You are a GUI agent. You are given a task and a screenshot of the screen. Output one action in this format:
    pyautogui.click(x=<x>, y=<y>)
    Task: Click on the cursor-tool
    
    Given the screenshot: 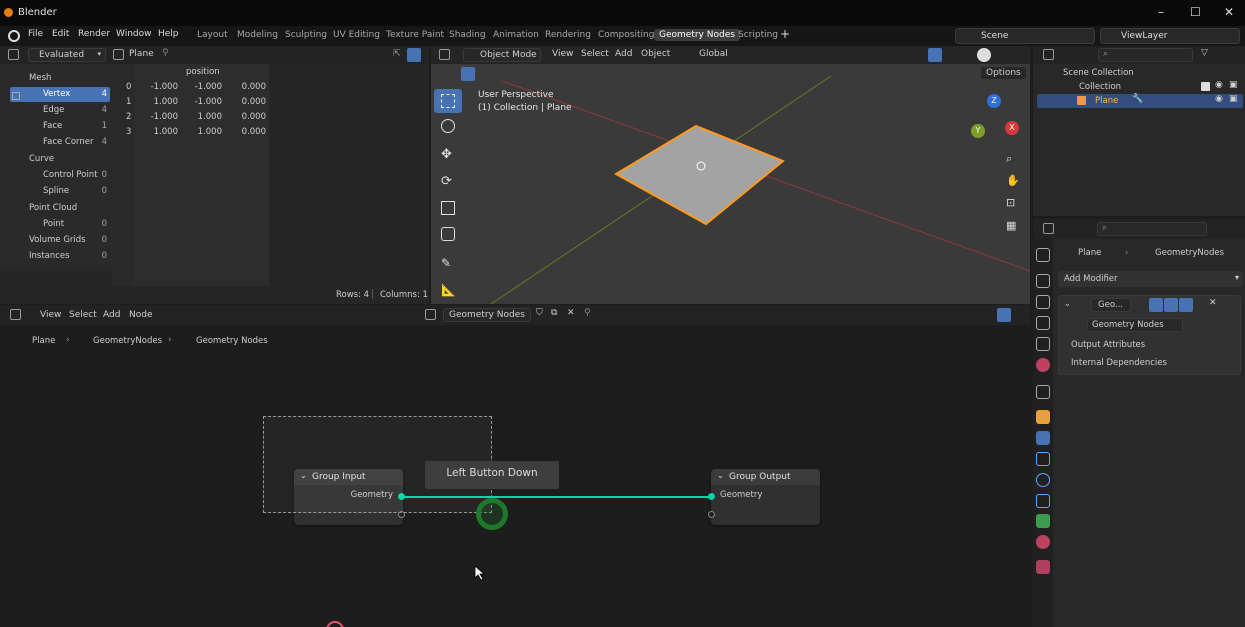 What is the action you would take?
    pyautogui.click(x=448, y=126)
    